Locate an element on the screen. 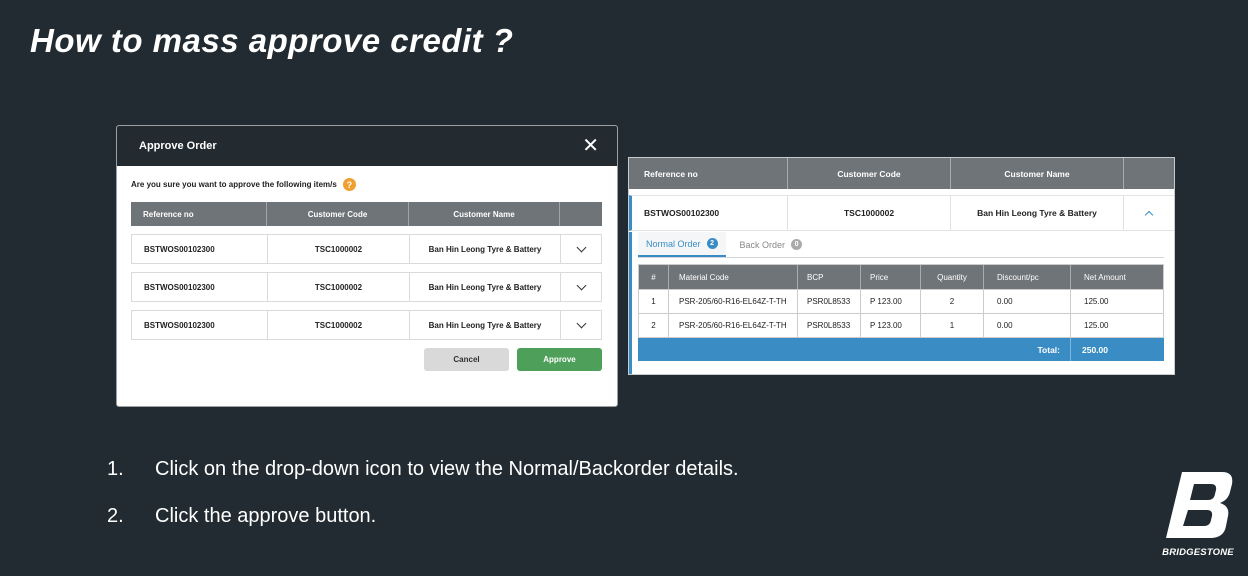  column-bcp: BCP is located at coordinates (829, 277).